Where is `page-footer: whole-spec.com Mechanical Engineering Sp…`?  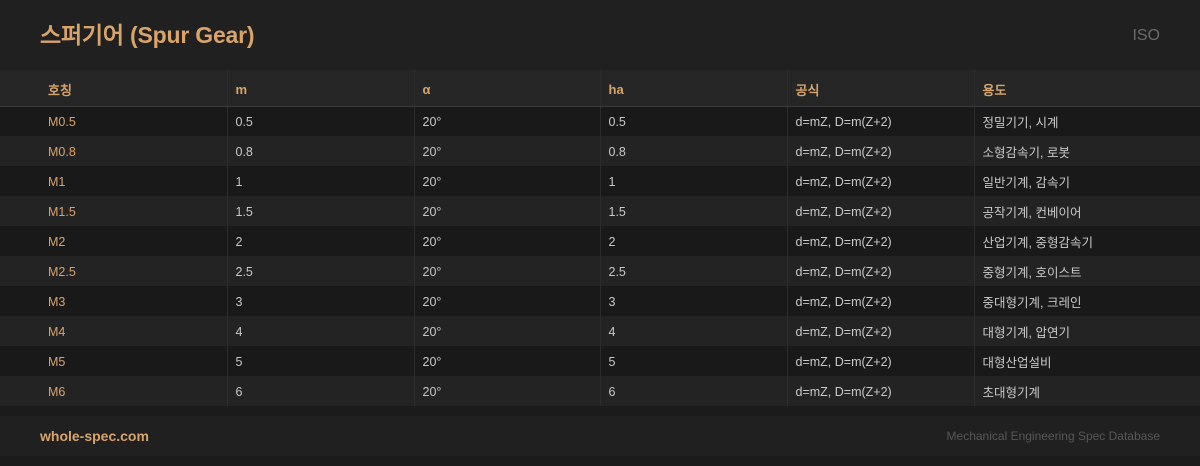
page-footer: whole-spec.com Mechanical Engineering Sp… is located at coordinates (600, 436).